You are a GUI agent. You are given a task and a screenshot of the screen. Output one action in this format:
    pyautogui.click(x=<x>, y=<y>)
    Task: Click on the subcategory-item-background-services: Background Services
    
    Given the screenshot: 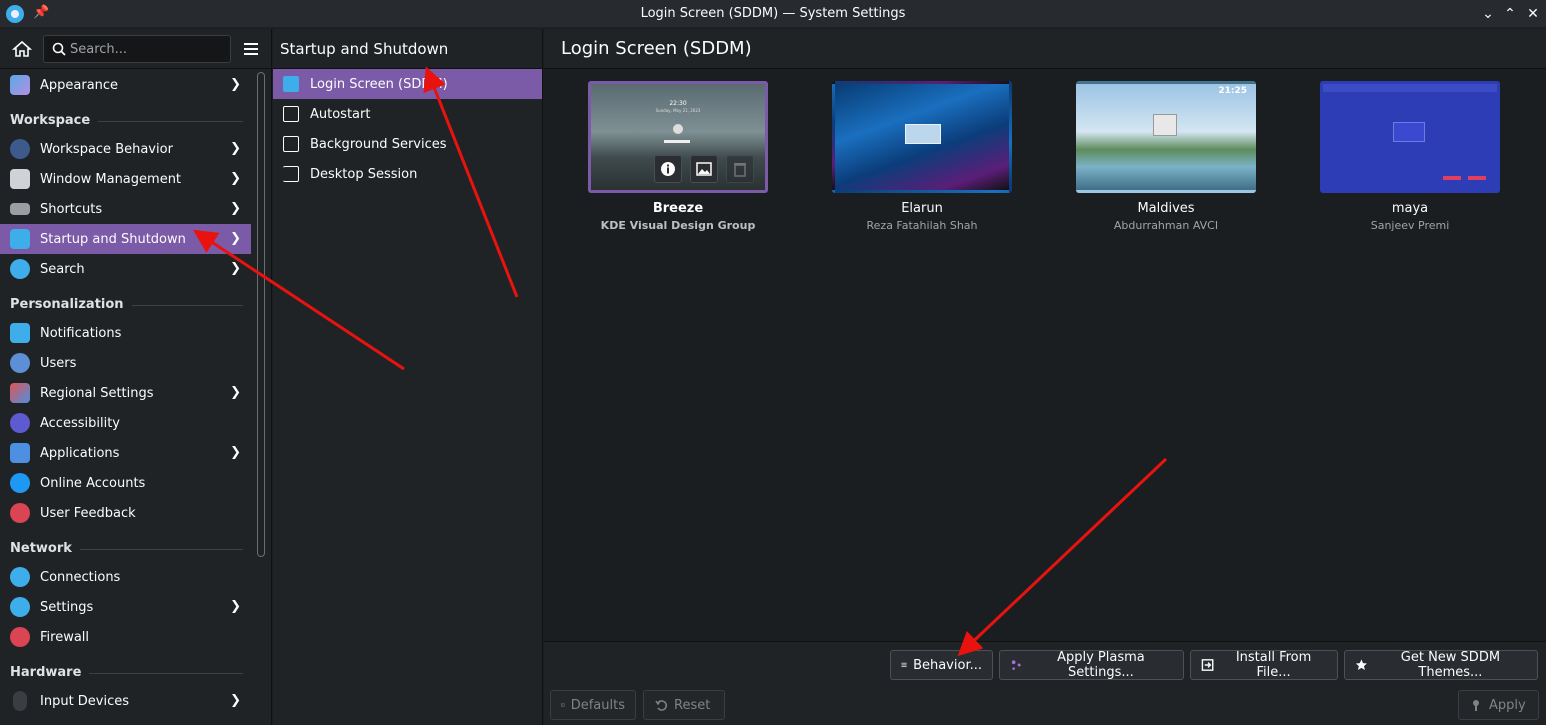 What is the action you would take?
    pyautogui.click(x=407, y=144)
    